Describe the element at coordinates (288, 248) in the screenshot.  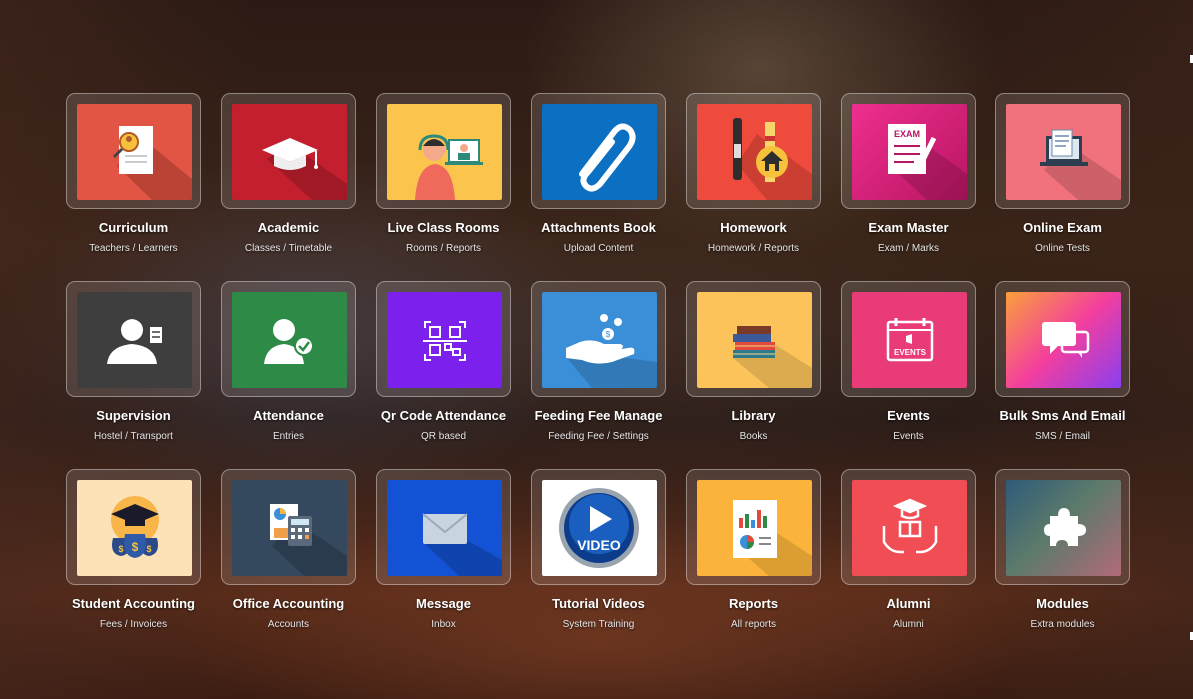
I see `module-subtitle: Classes / Timetable` at that location.